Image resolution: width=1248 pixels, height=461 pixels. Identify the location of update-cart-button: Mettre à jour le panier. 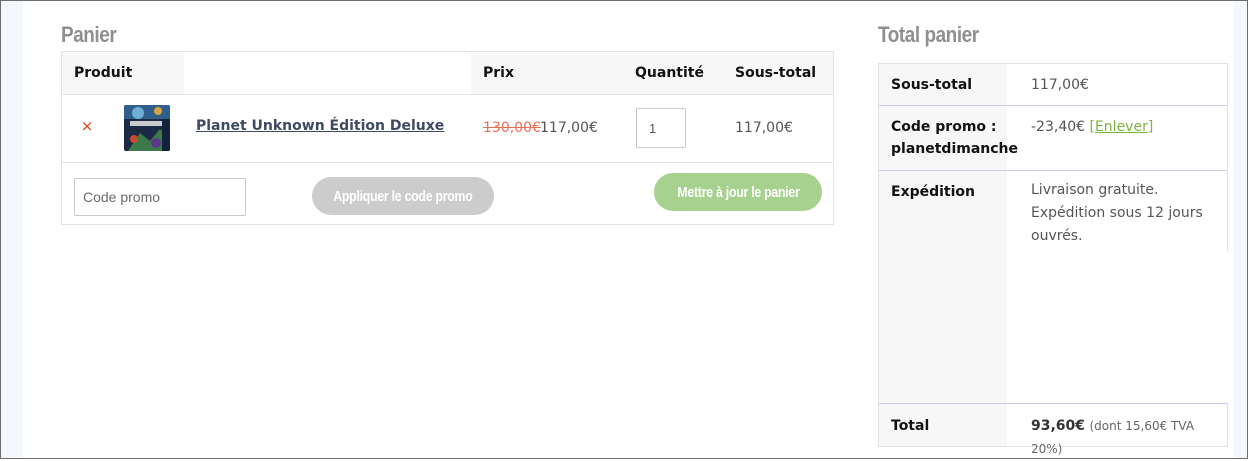
(738, 192).